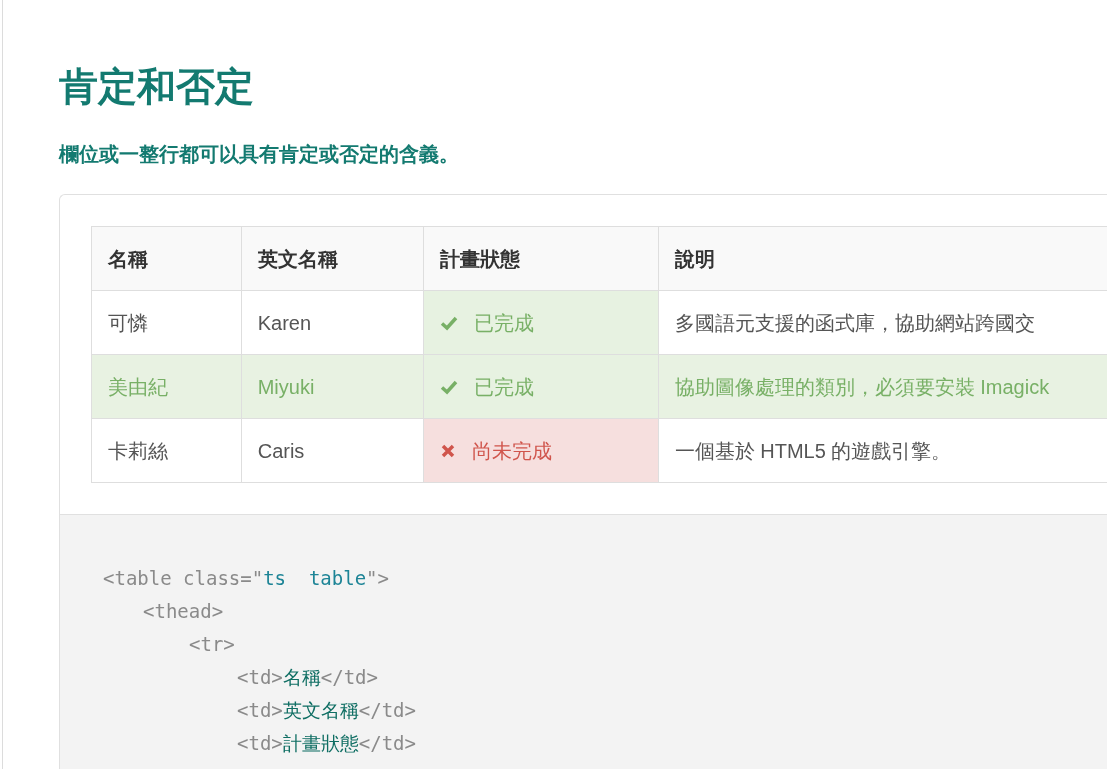 The height and width of the screenshot is (769, 1107). I want to click on table-cell: 卡莉絲, so click(166, 450).